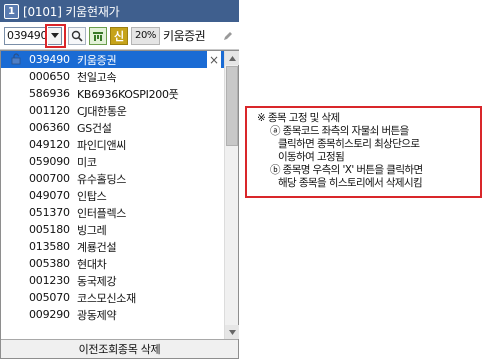 This screenshot has width=482, height=359. I want to click on search-icon, so click(77, 36).